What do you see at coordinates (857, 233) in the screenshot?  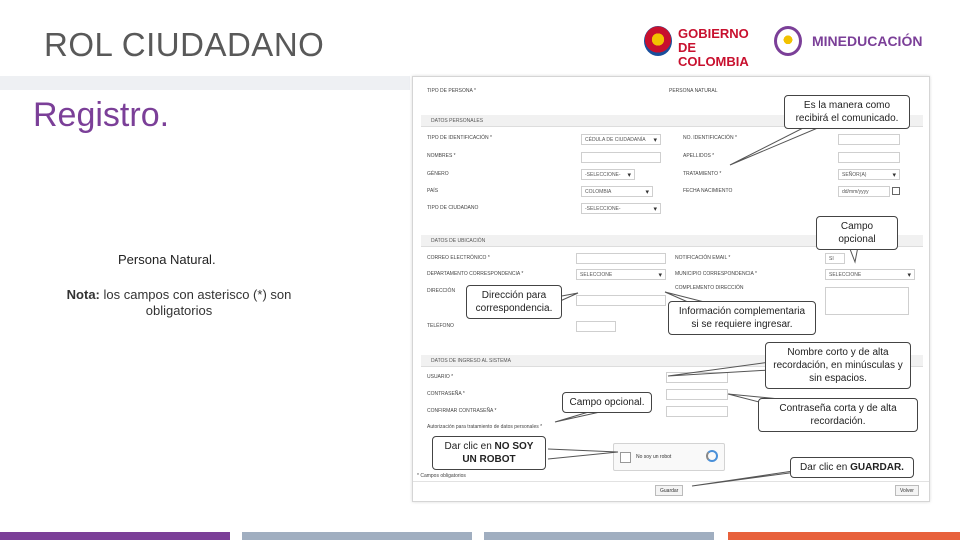 I see `callout-campo-opcional-1: Campo opcional` at bounding box center [857, 233].